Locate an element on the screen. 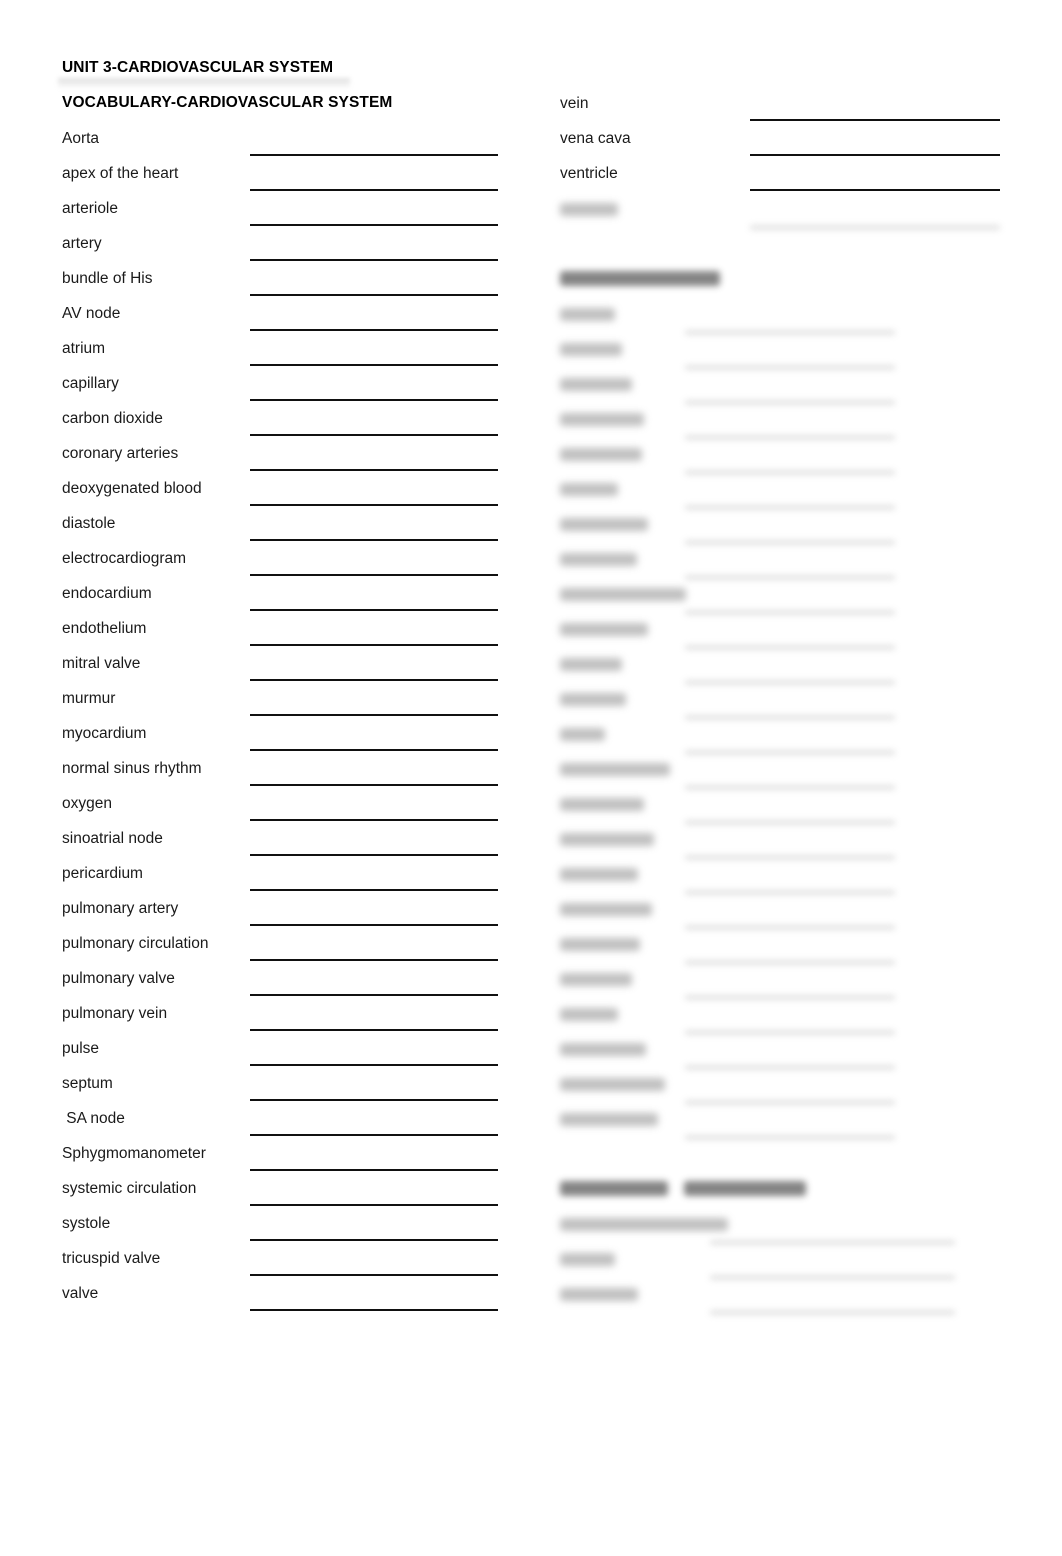  vocabulary-row: tricuspid valve is located at coordinates (282, 1265).